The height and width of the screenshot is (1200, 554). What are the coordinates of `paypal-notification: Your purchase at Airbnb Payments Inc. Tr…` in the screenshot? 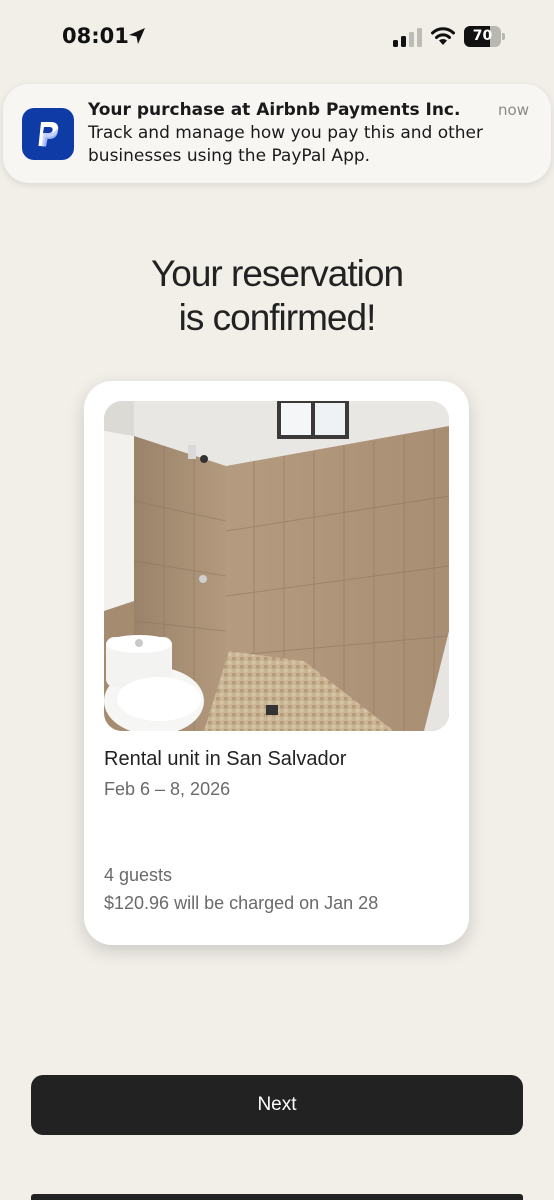 It's located at (277, 133).